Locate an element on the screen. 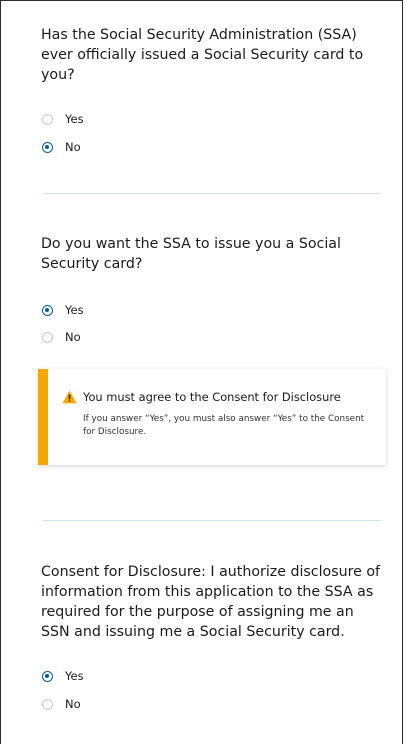 The width and height of the screenshot is (405, 745). option-q3-no: No is located at coordinates (61, 704).